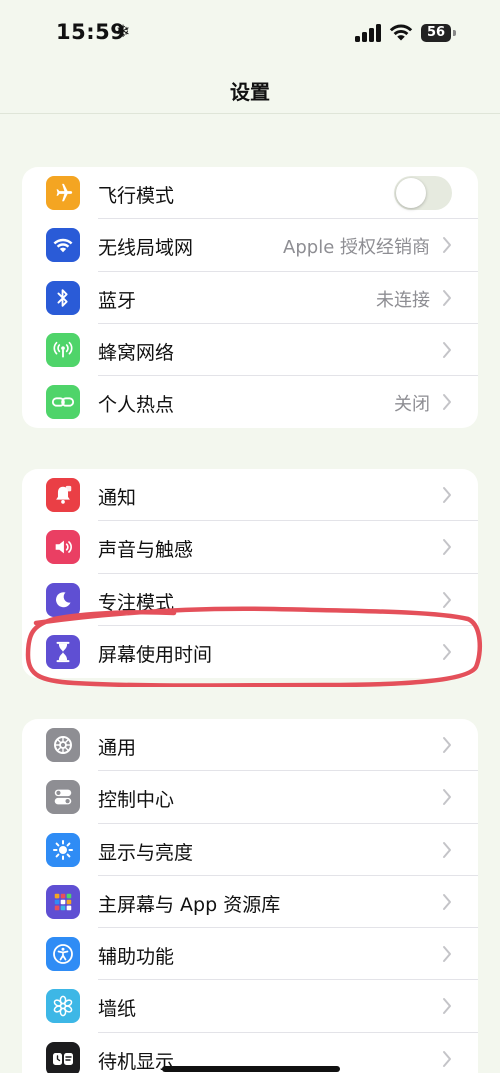 Image resolution: width=500 pixels, height=1073 pixels. I want to click on settings-row-label: 个人热点, so click(136, 405).